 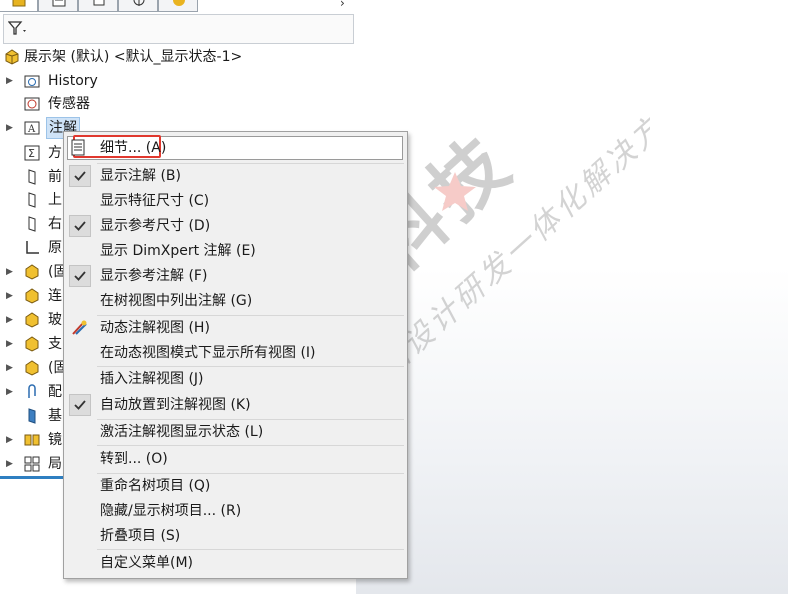 I want to click on menu-item-label: 隐藏/显示树项目... (R), so click(x=171, y=511).